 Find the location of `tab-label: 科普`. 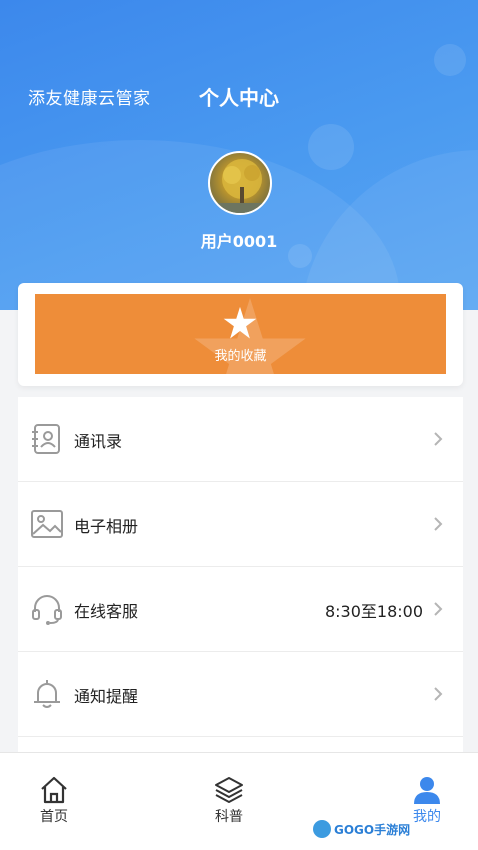

tab-label: 科普 is located at coordinates (229, 817).